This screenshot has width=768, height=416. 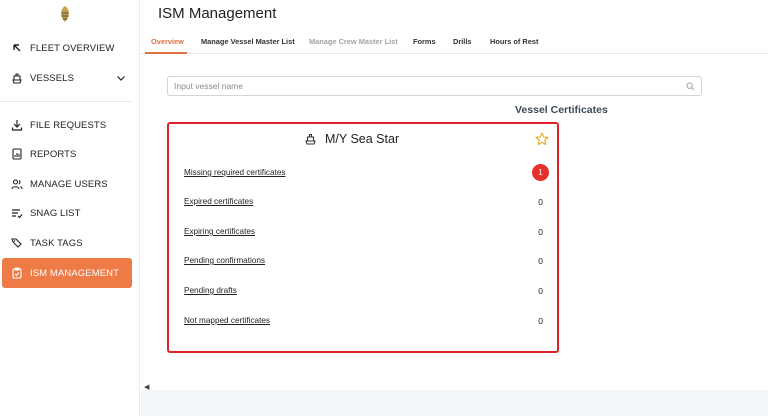 I want to click on expiring-count: 0, so click(x=540, y=232).